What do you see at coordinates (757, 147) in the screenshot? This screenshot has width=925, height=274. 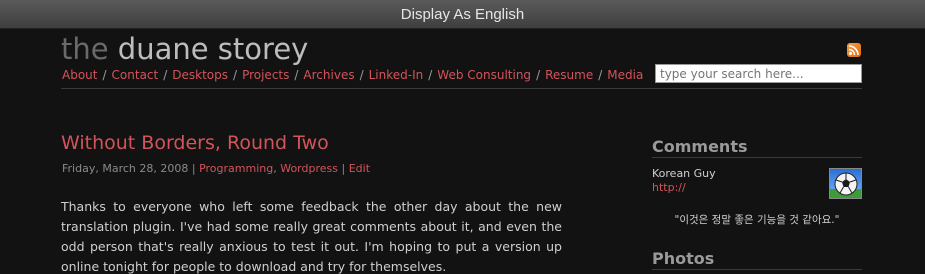 I see `comments-heading: Comments` at bounding box center [757, 147].